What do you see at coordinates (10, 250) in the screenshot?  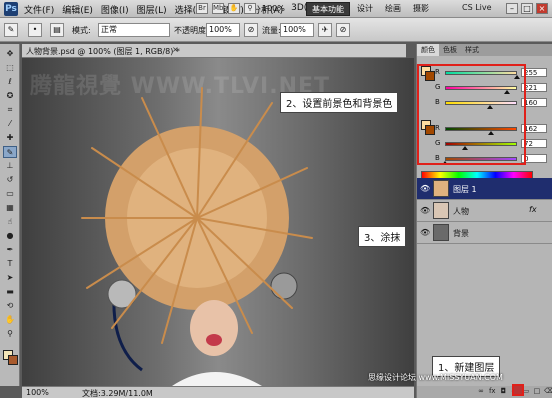 I see `pen-tool-icon: ✒` at bounding box center [10, 250].